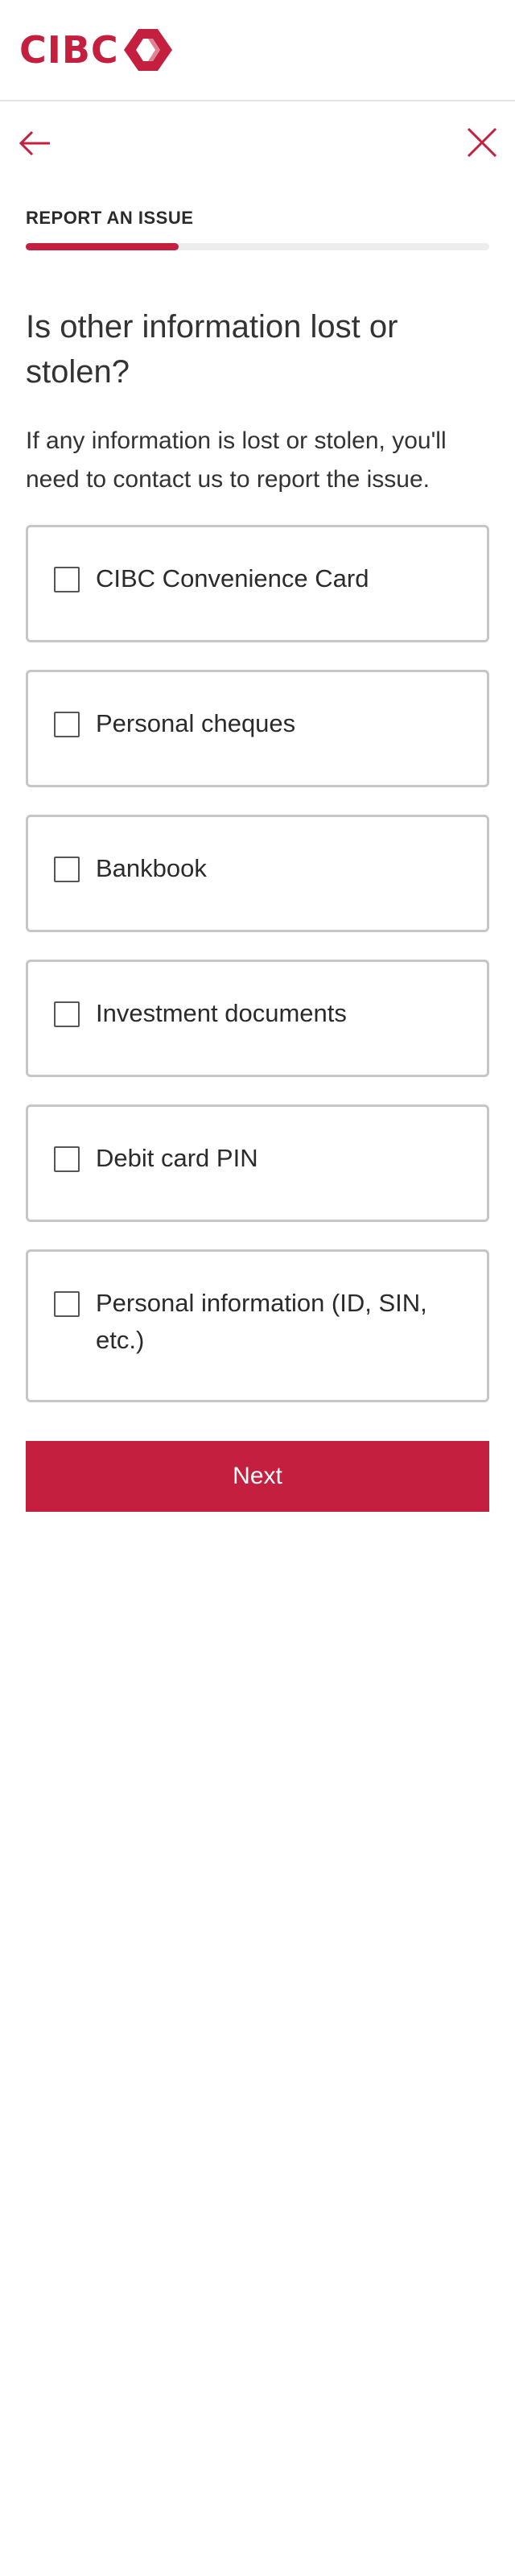  What do you see at coordinates (102, 246) in the screenshot?
I see `progress-bar-fill` at bounding box center [102, 246].